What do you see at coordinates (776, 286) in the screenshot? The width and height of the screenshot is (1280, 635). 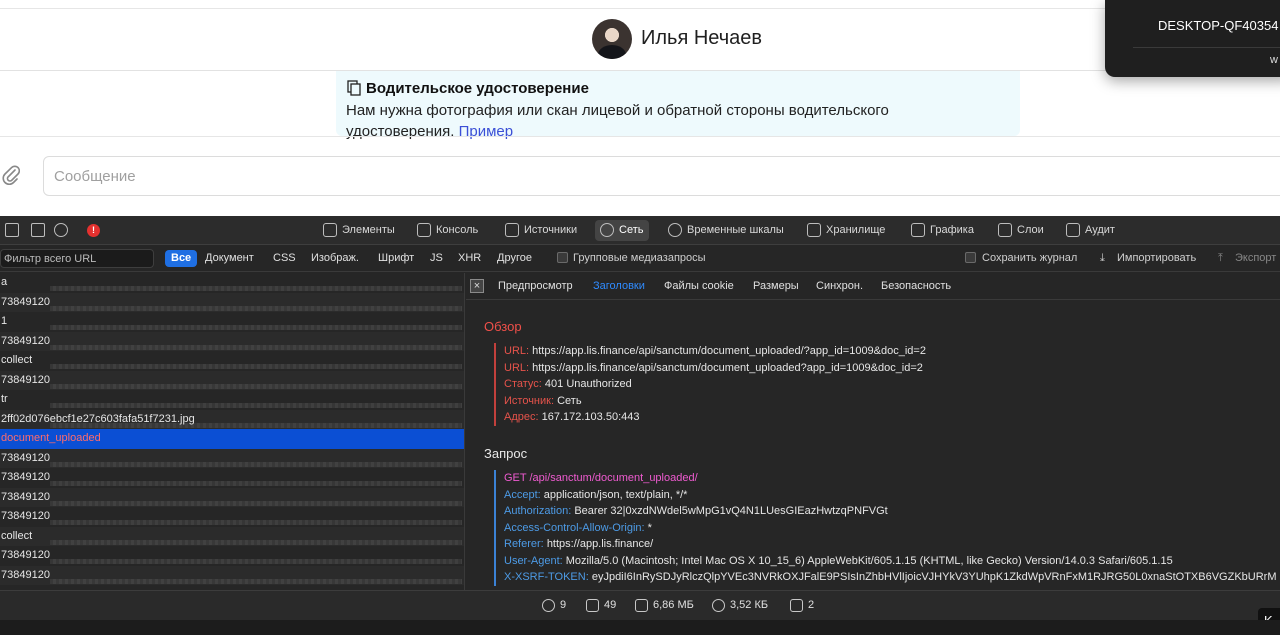 I see `tab-sizes: Размеры` at bounding box center [776, 286].